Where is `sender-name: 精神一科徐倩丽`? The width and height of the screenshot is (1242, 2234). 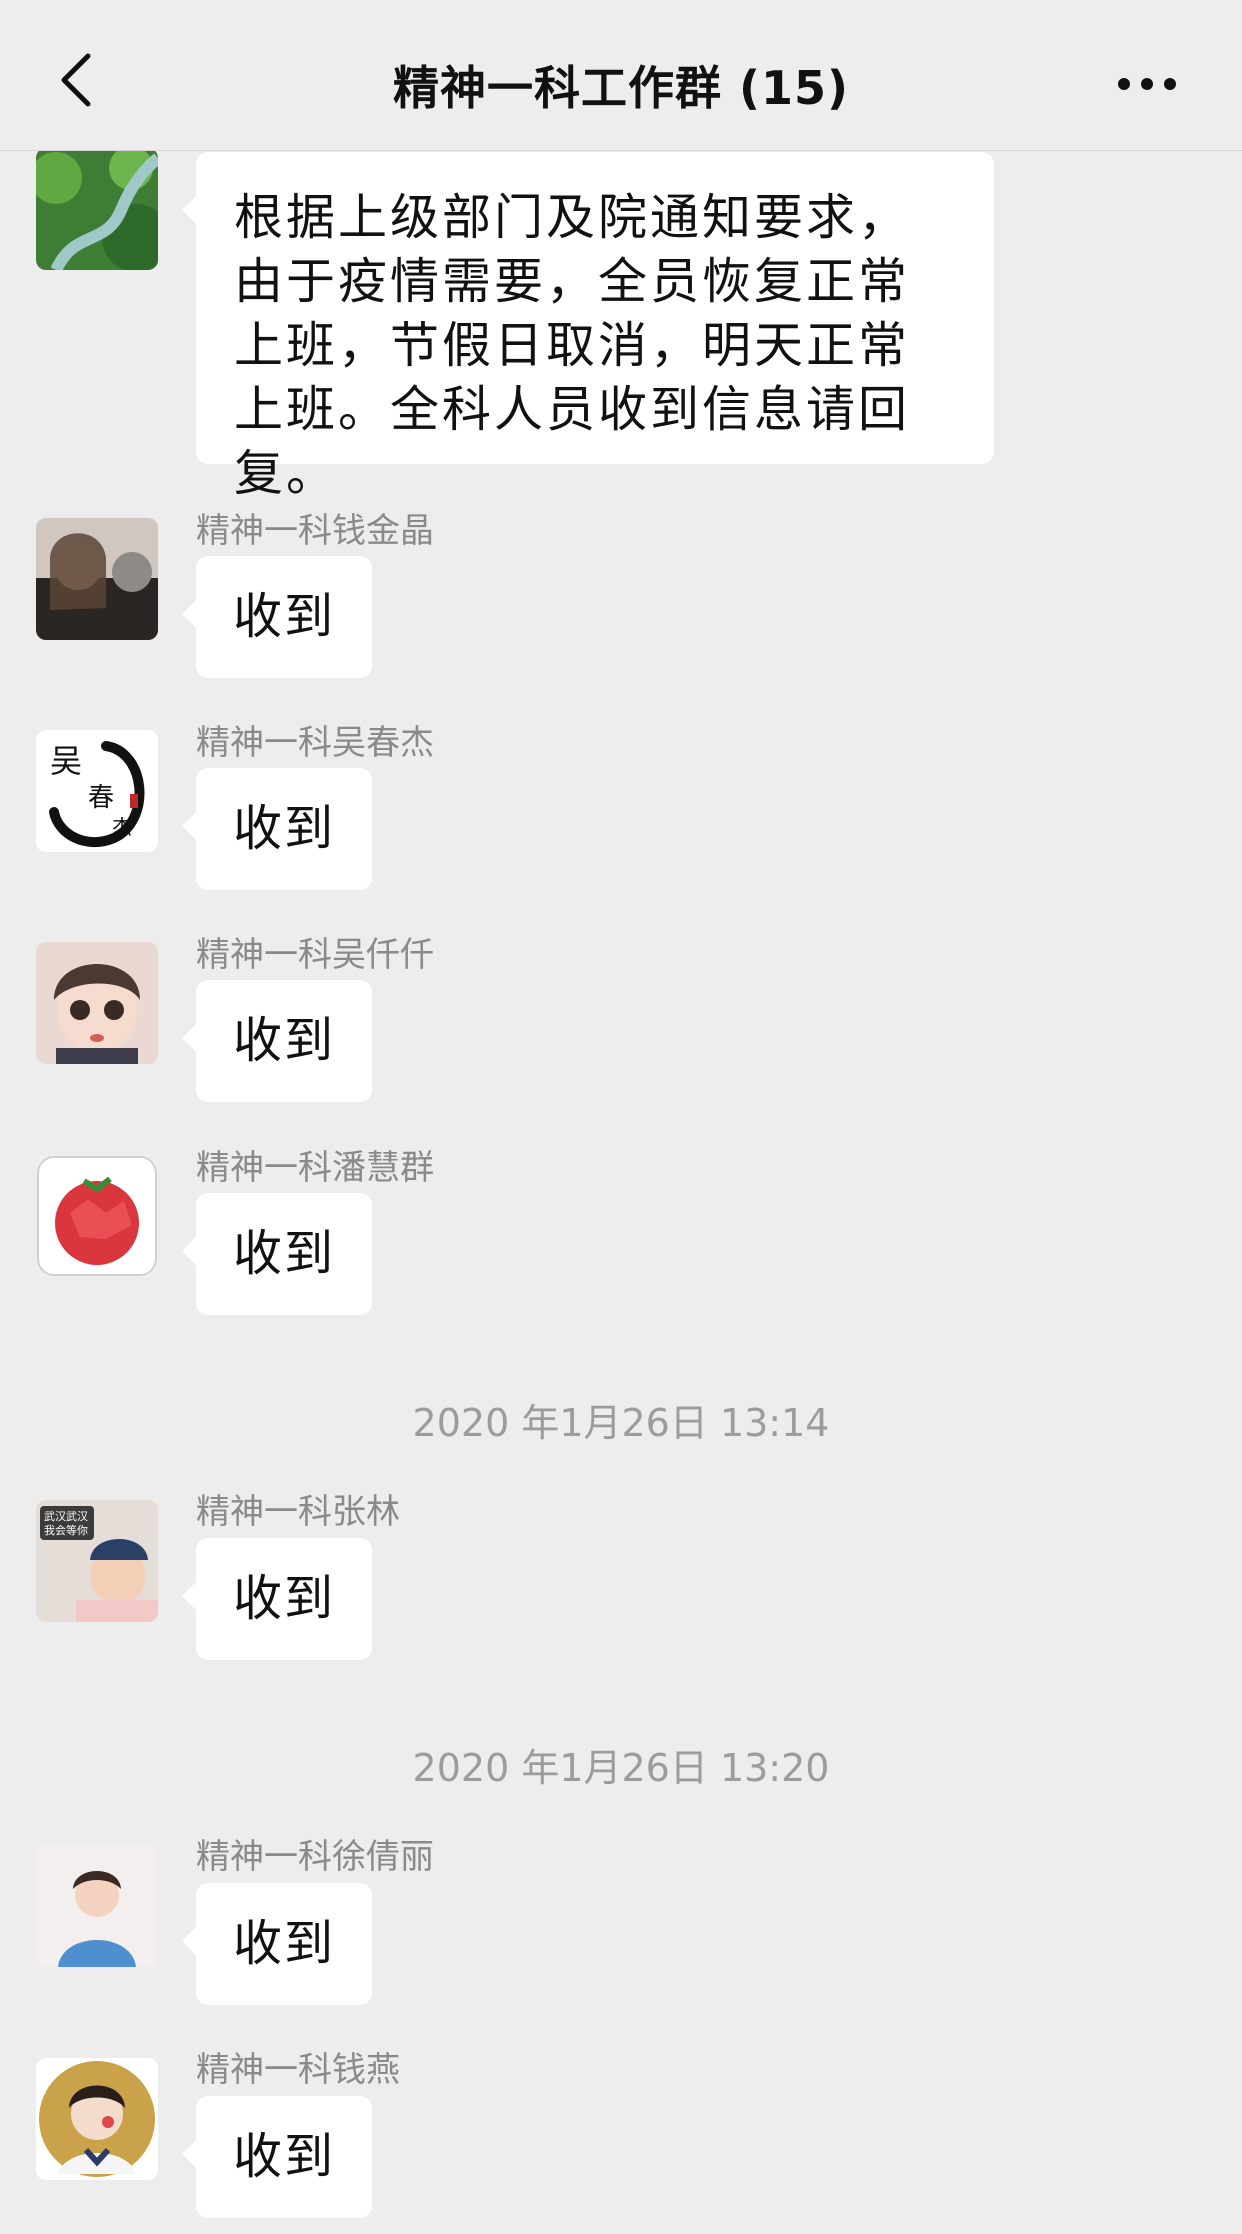 sender-name: 精神一科徐倩丽 is located at coordinates (315, 1857).